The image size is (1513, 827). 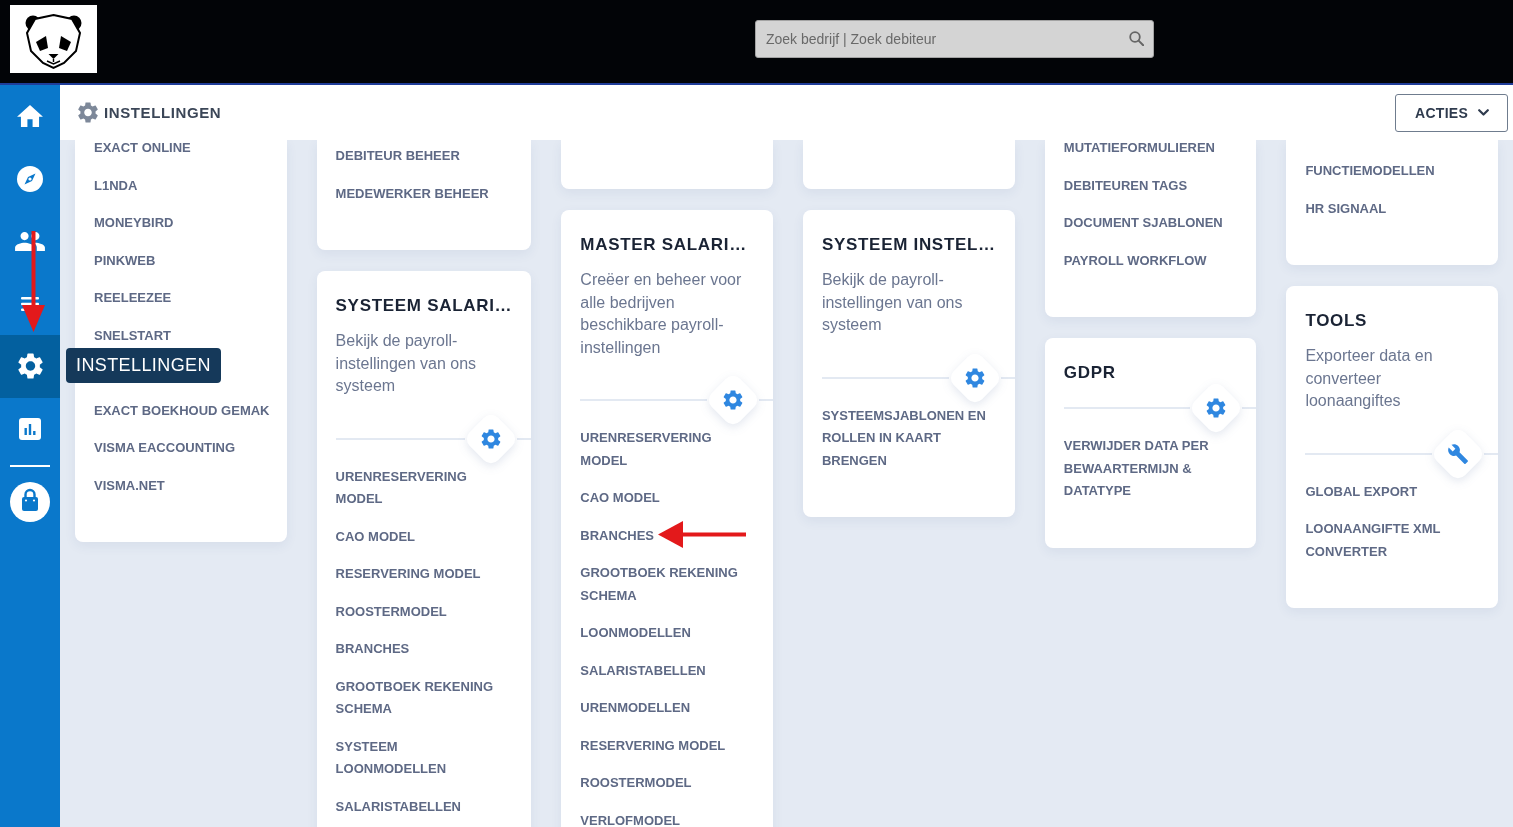 What do you see at coordinates (30, 428) in the screenshot?
I see `chart-icon` at bounding box center [30, 428].